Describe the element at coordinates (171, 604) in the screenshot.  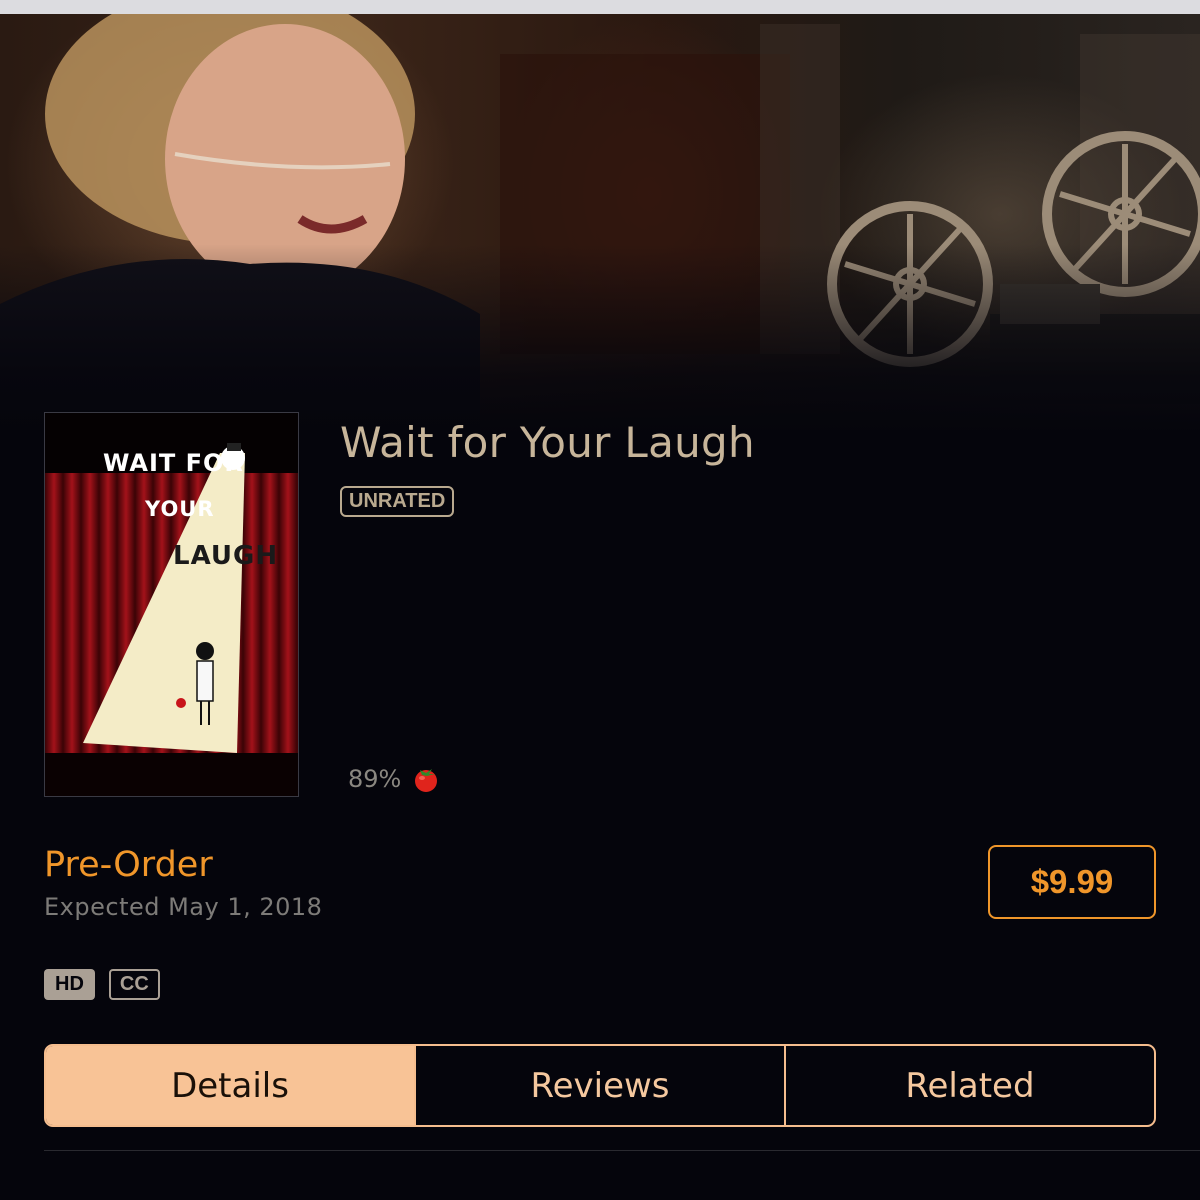
I see `movie-poster: WAIT FOR YOUR LAUGH` at that location.